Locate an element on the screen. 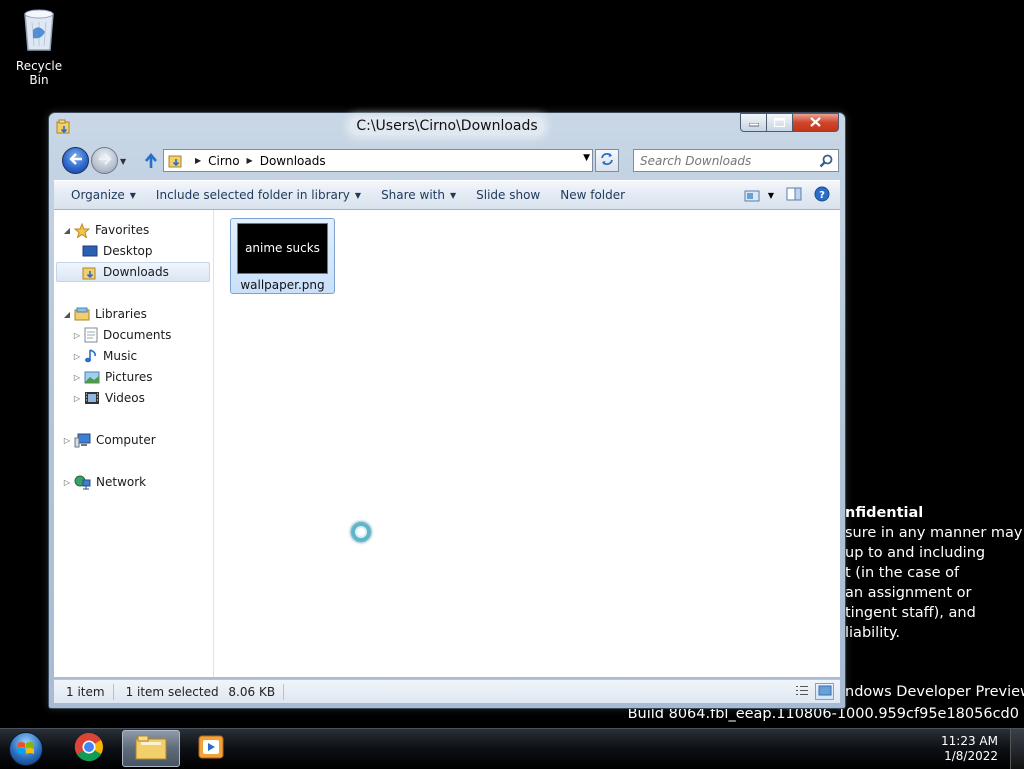 This screenshot has height=769, width=1024. address-history-chevron-icon: ▼ is located at coordinates (586, 158).